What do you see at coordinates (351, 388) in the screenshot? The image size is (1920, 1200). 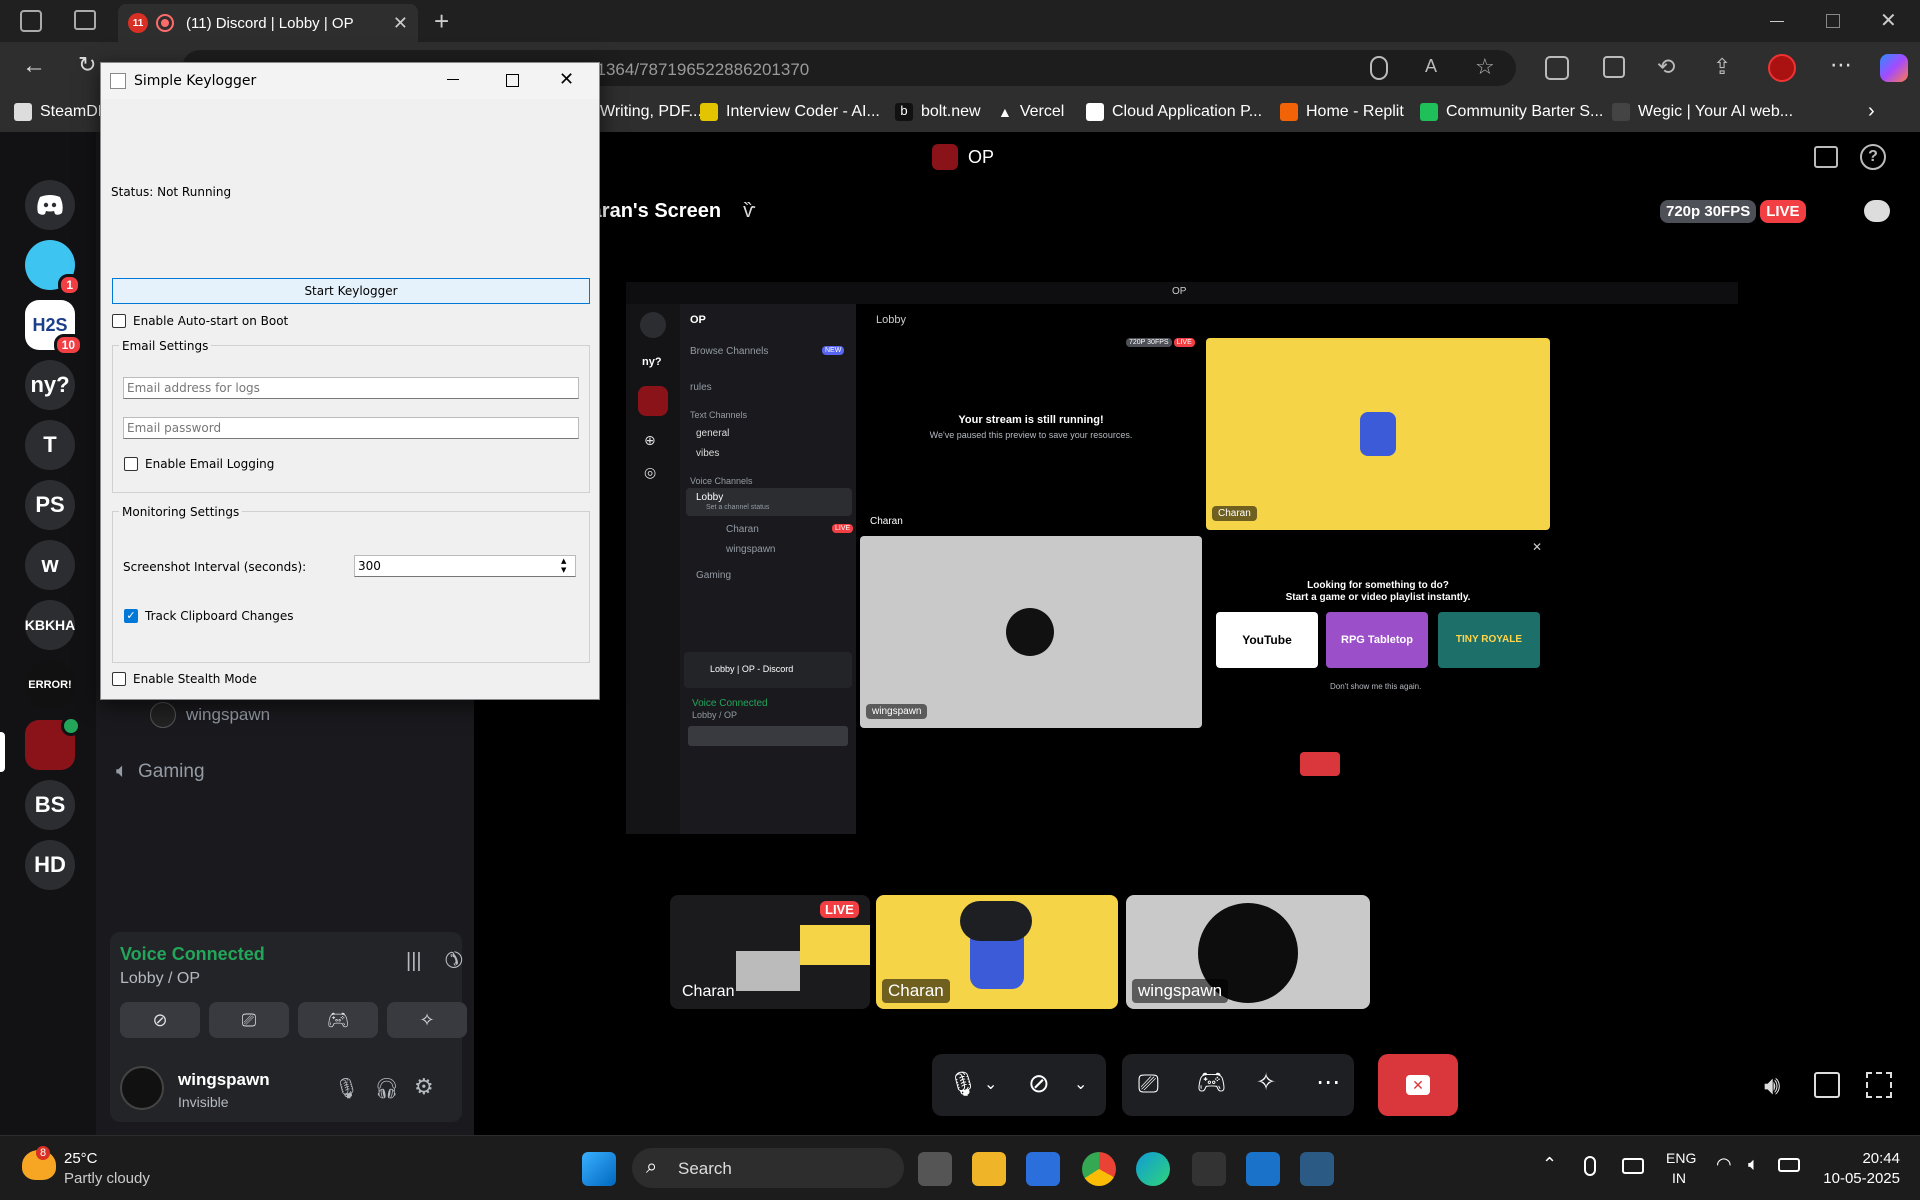 I see `email-field: Email address for logs` at bounding box center [351, 388].